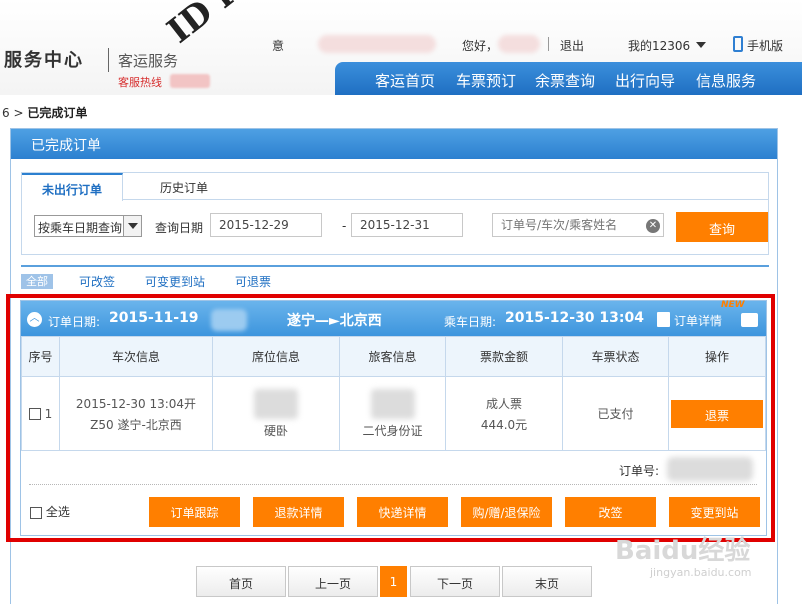  I want to click on logout-link: 退出, so click(572, 45).